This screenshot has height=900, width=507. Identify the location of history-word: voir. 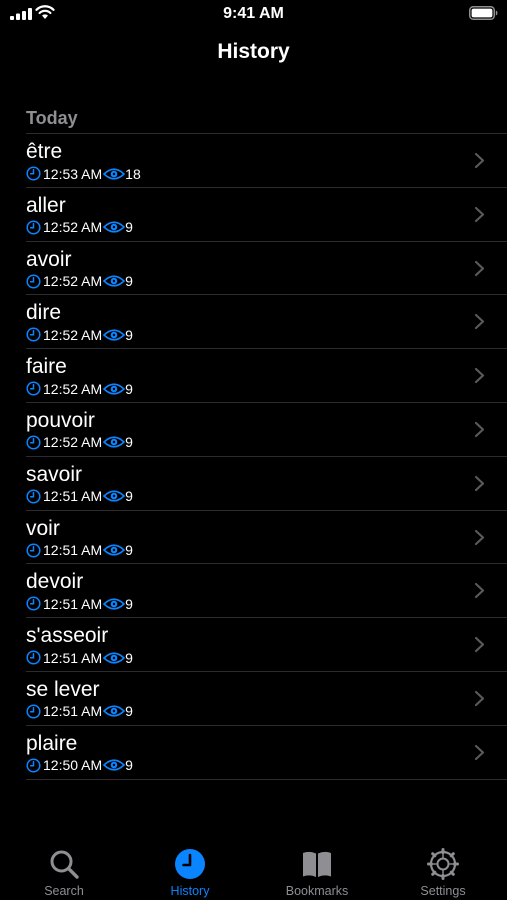
(43, 528).